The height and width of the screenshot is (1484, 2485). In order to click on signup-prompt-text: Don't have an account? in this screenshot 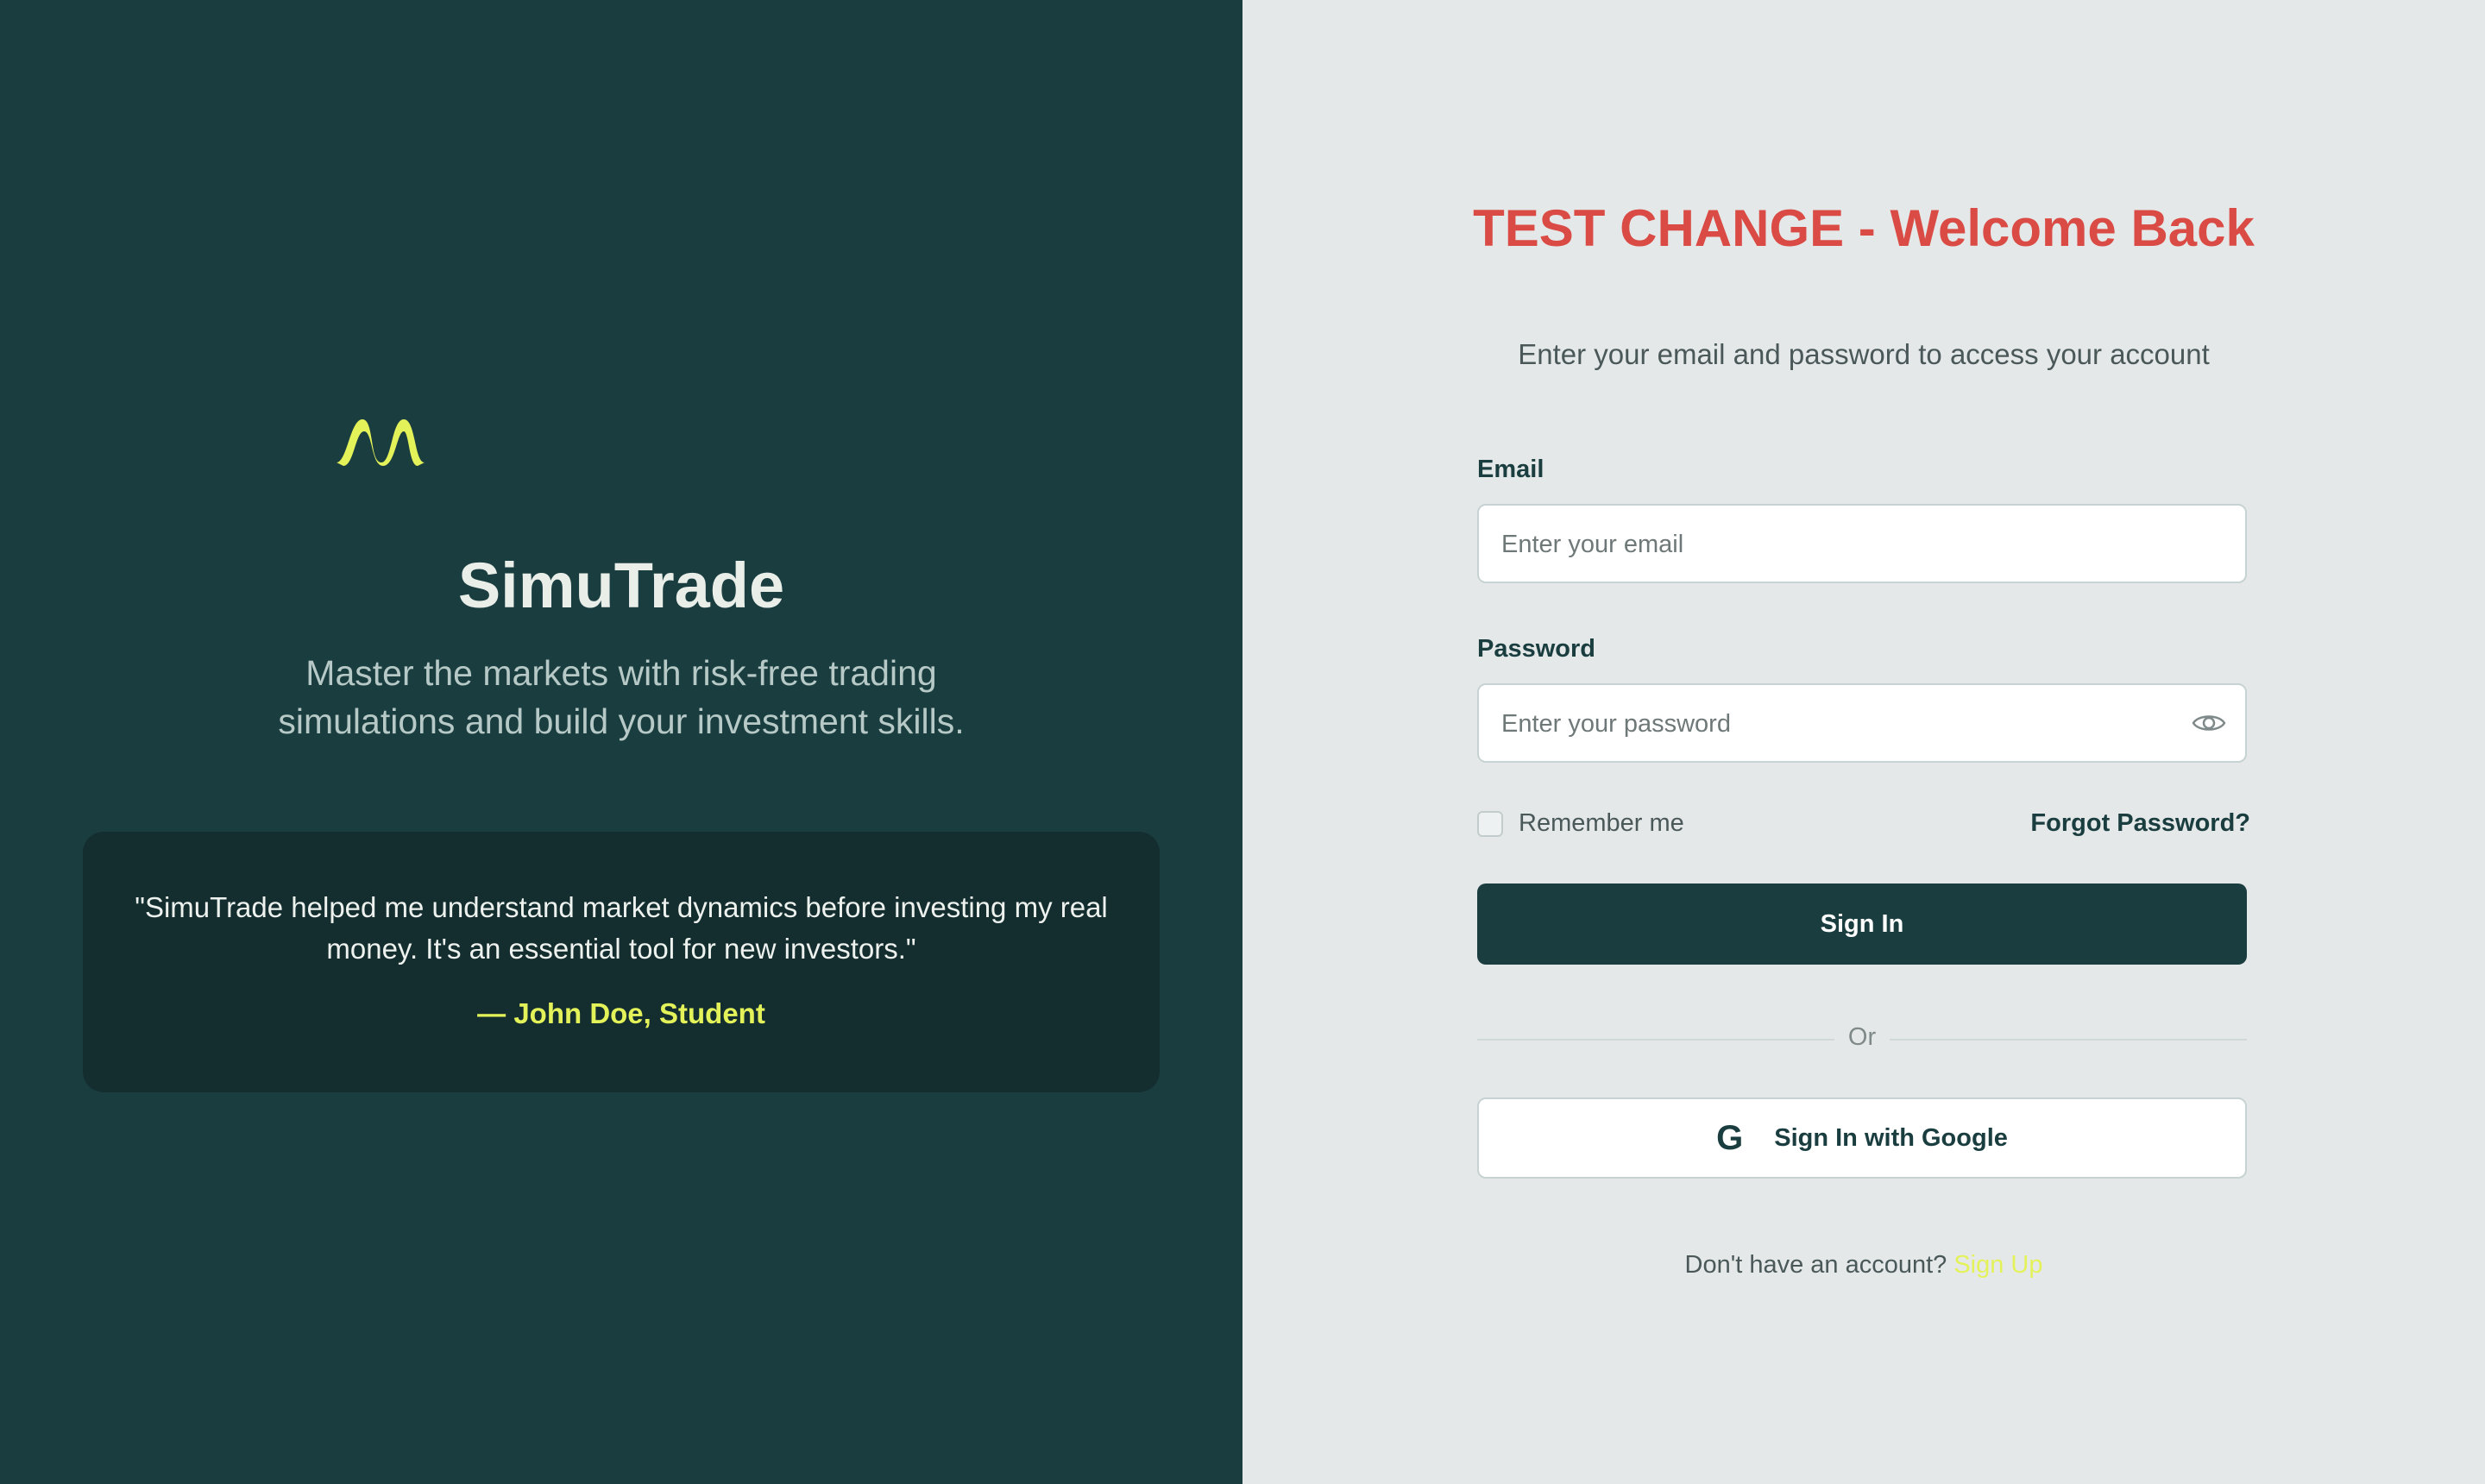, I will do `click(1815, 1265)`.